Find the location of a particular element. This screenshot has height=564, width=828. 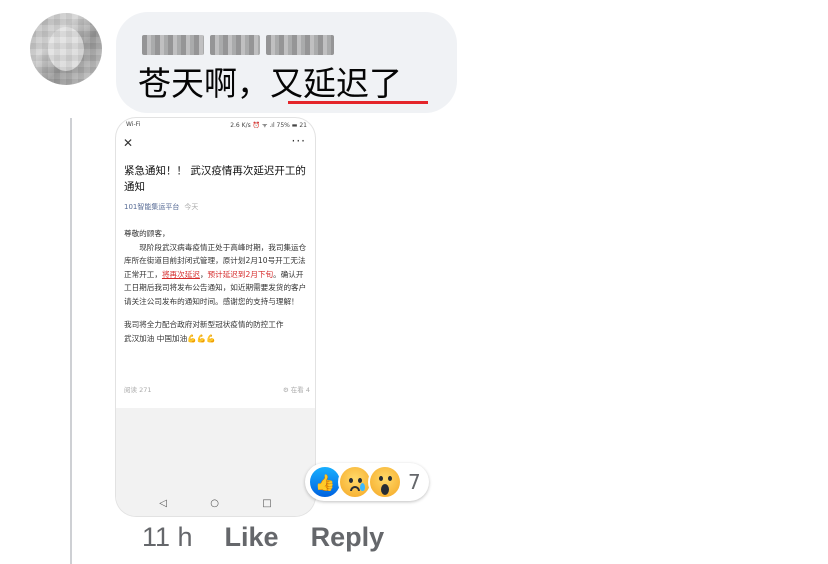

article-meta: 101智能集运平台今天 is located at coordinates (161, 207).